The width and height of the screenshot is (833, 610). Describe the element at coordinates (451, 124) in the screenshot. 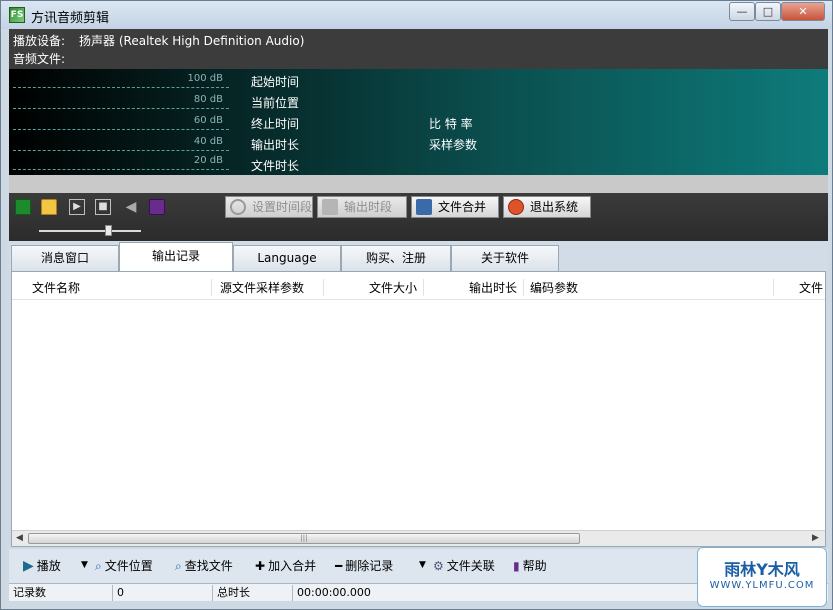

I see `bitrate-label: 比 特 率` at that location.